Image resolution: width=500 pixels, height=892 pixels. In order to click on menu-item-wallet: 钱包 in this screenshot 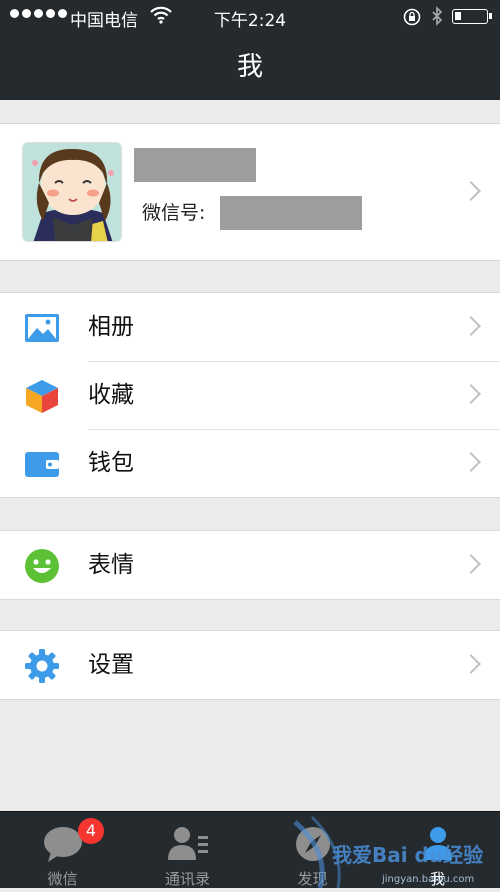, I will do `click(250, 463)`.